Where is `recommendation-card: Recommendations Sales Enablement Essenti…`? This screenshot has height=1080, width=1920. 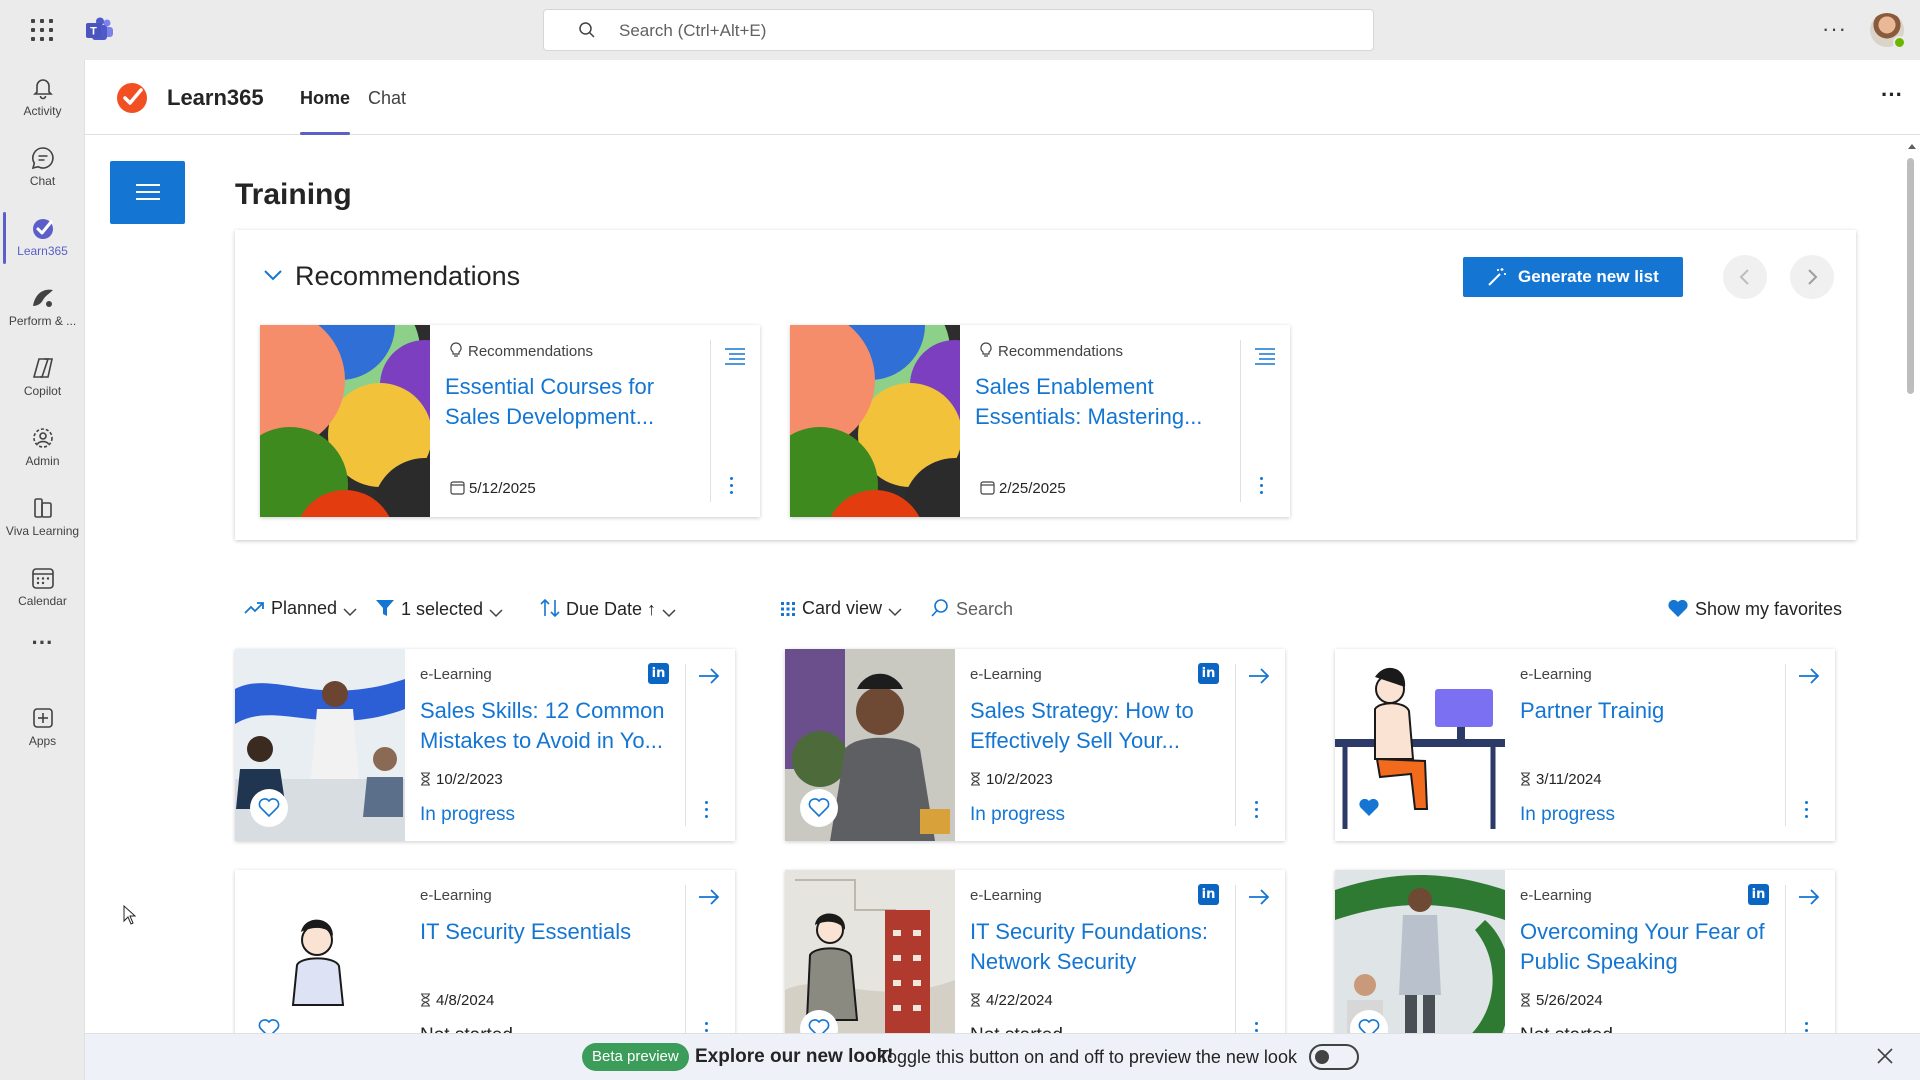
recommendation-card: Recommendations Sales Enablement Essenti… is located at coordinates (1040, 421).